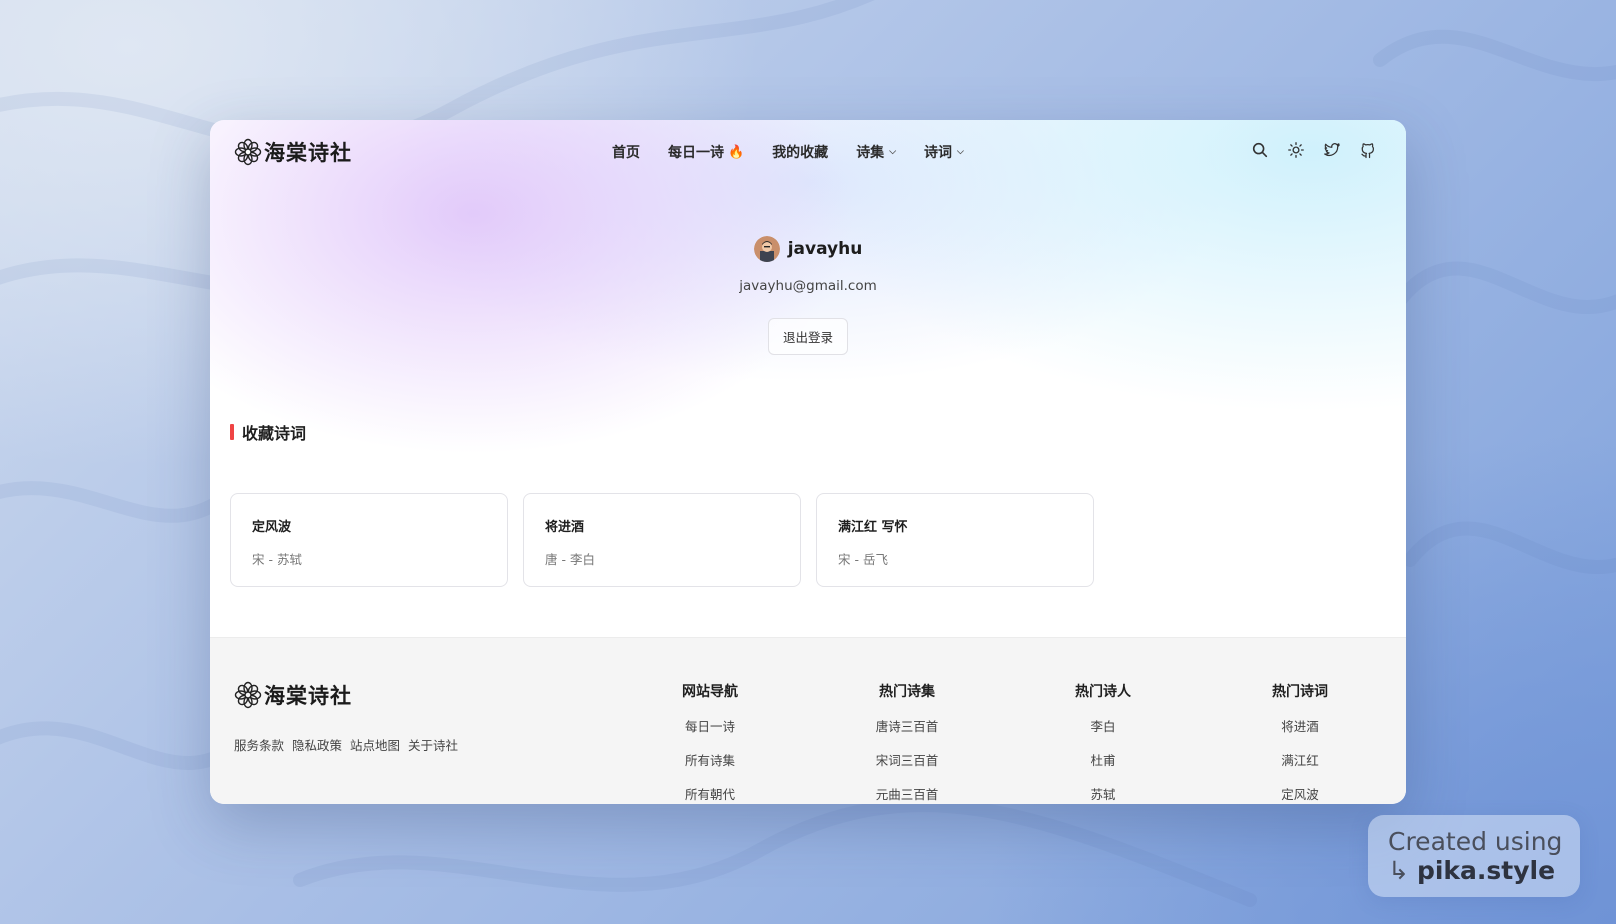 Image resolution: width=1616 pixels, height=924 pixels. Describe the element at coordinates (955, 540) in the screenshot. I see `poem-card: 满江红 写怀 宋 - 岳飞` at that location.